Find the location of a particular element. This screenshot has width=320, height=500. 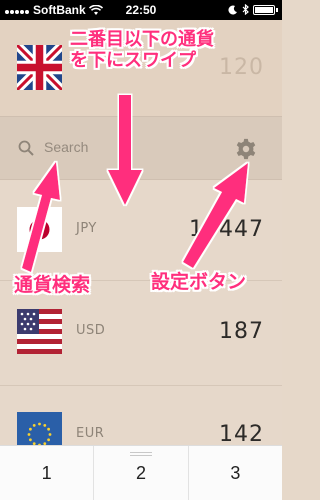

key-2-wrapper: 2 is located at coordinates (141, 473).